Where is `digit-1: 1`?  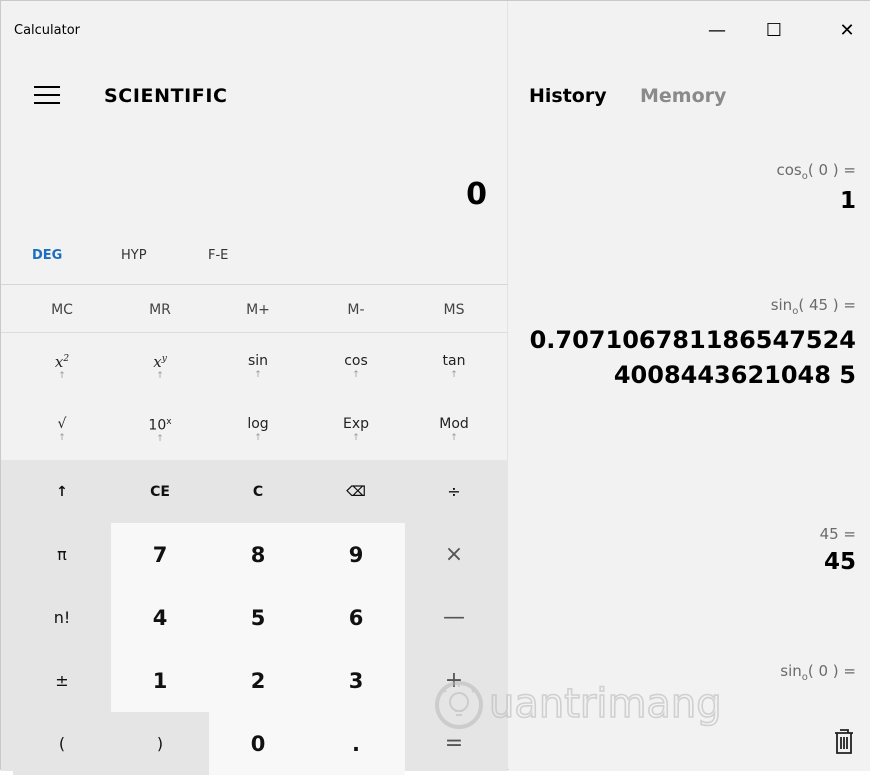 digit-1: 1 is located at coordinates (160, 680).